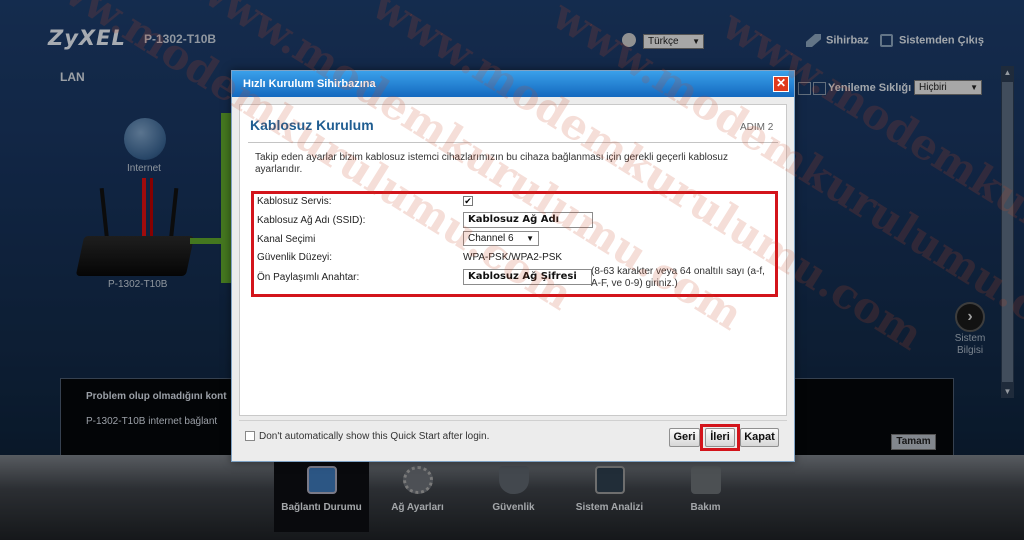  Describe the element at coordinates (491, 238) in the screenshot. I see `channel-value: Channel 6` at that location.